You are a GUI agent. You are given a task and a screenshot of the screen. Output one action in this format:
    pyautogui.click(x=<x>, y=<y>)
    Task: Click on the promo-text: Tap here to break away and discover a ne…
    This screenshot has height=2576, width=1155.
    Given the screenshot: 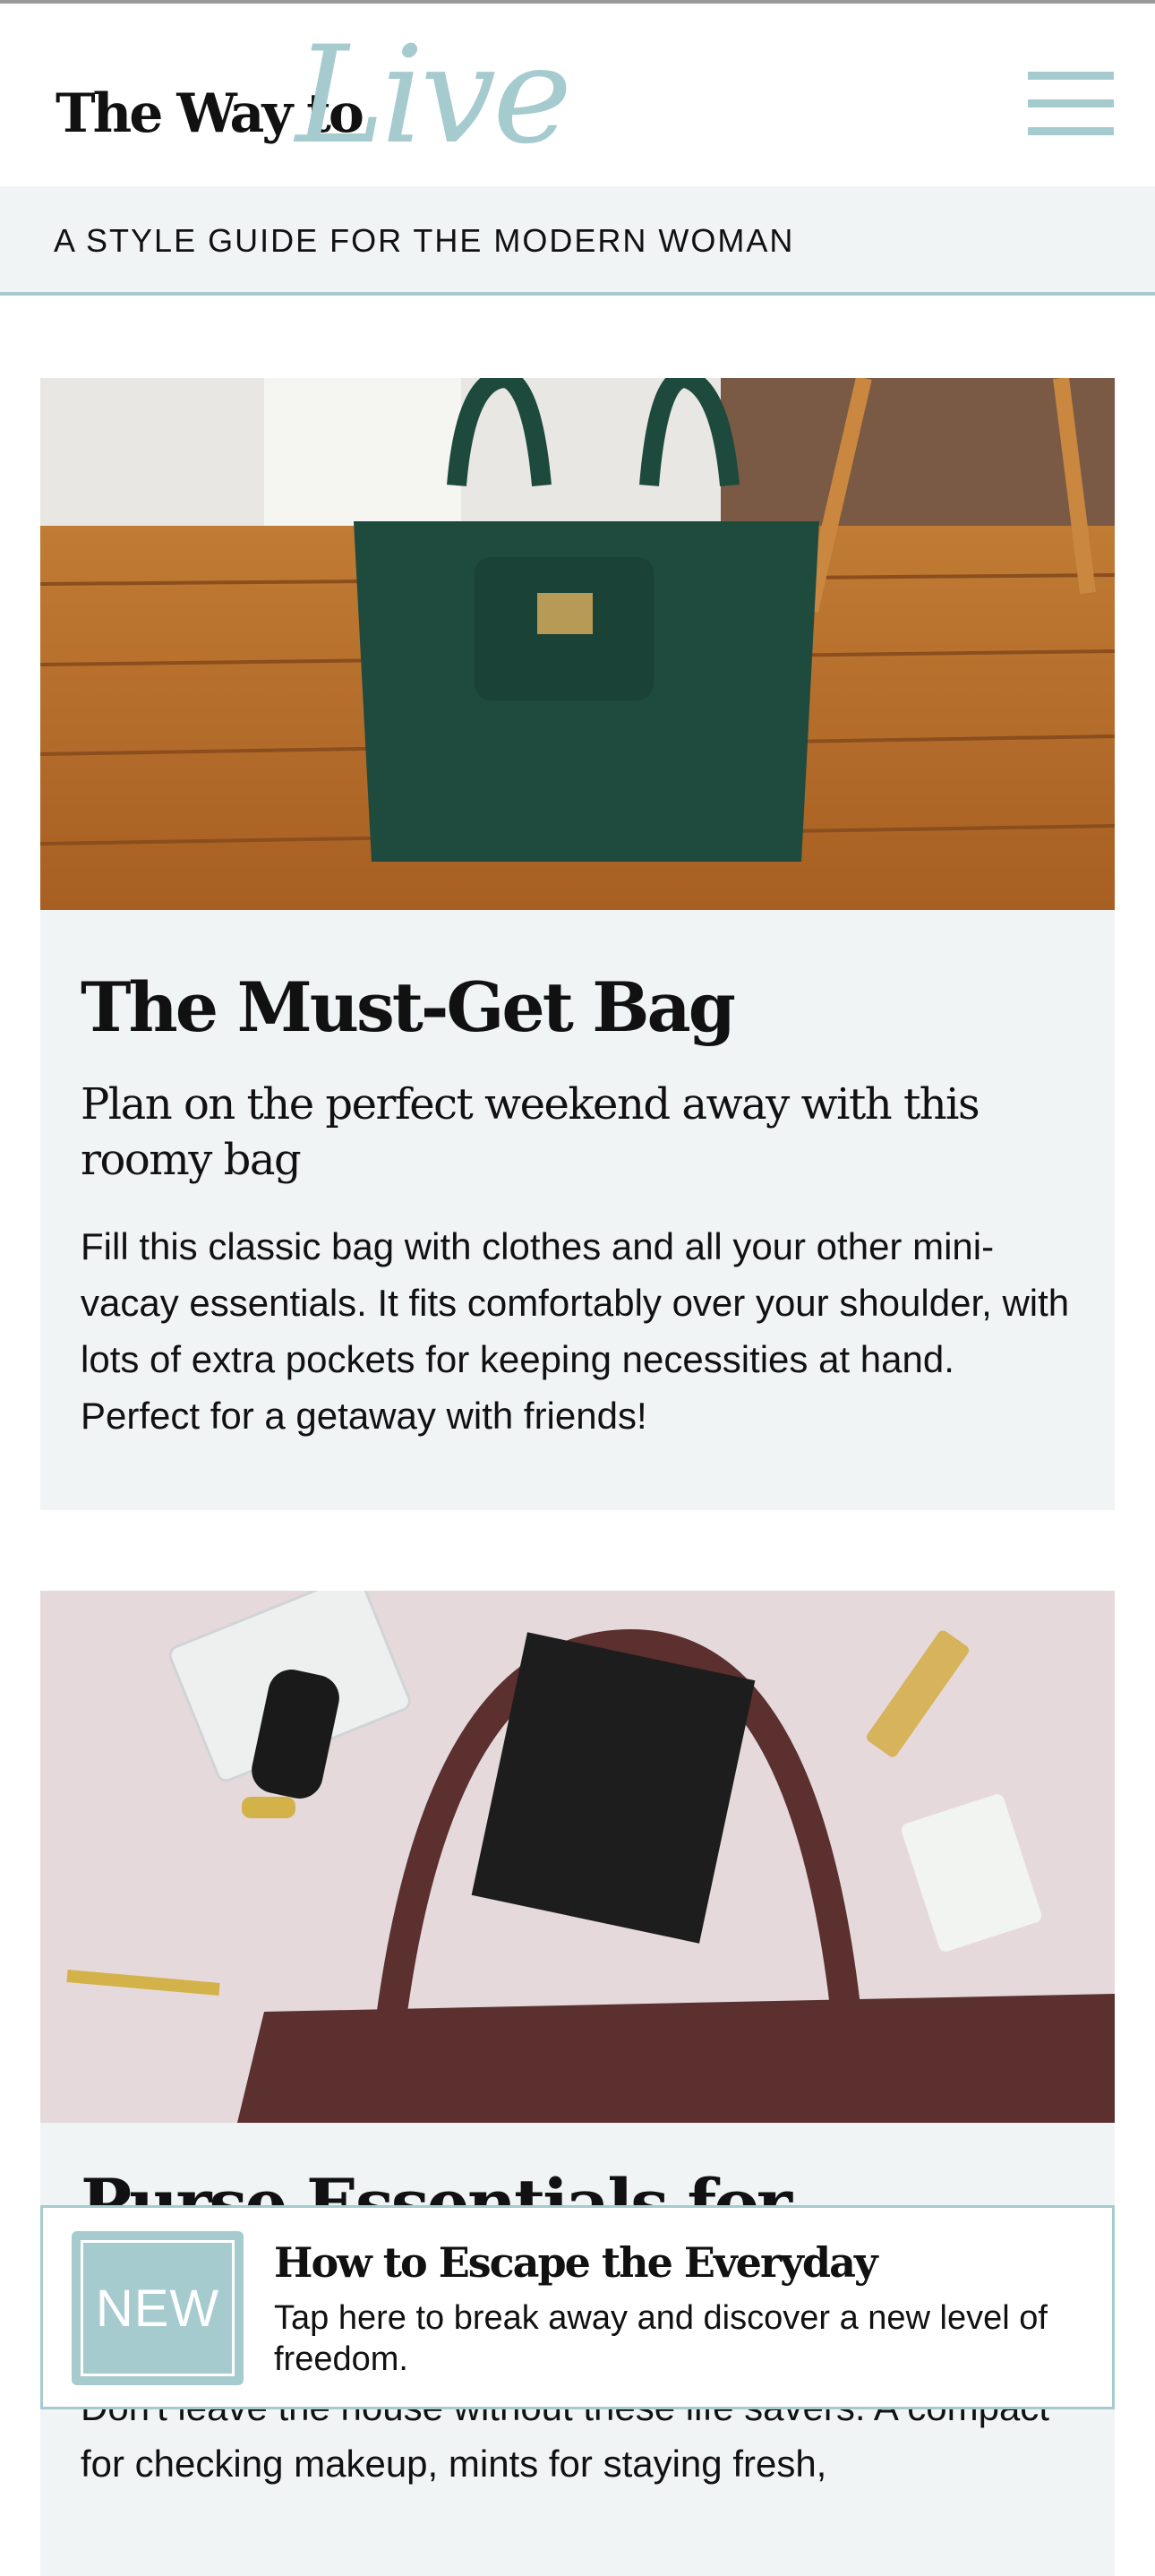 What is the action you would take?
    pyautogui.click(x=661, y=2338)
    